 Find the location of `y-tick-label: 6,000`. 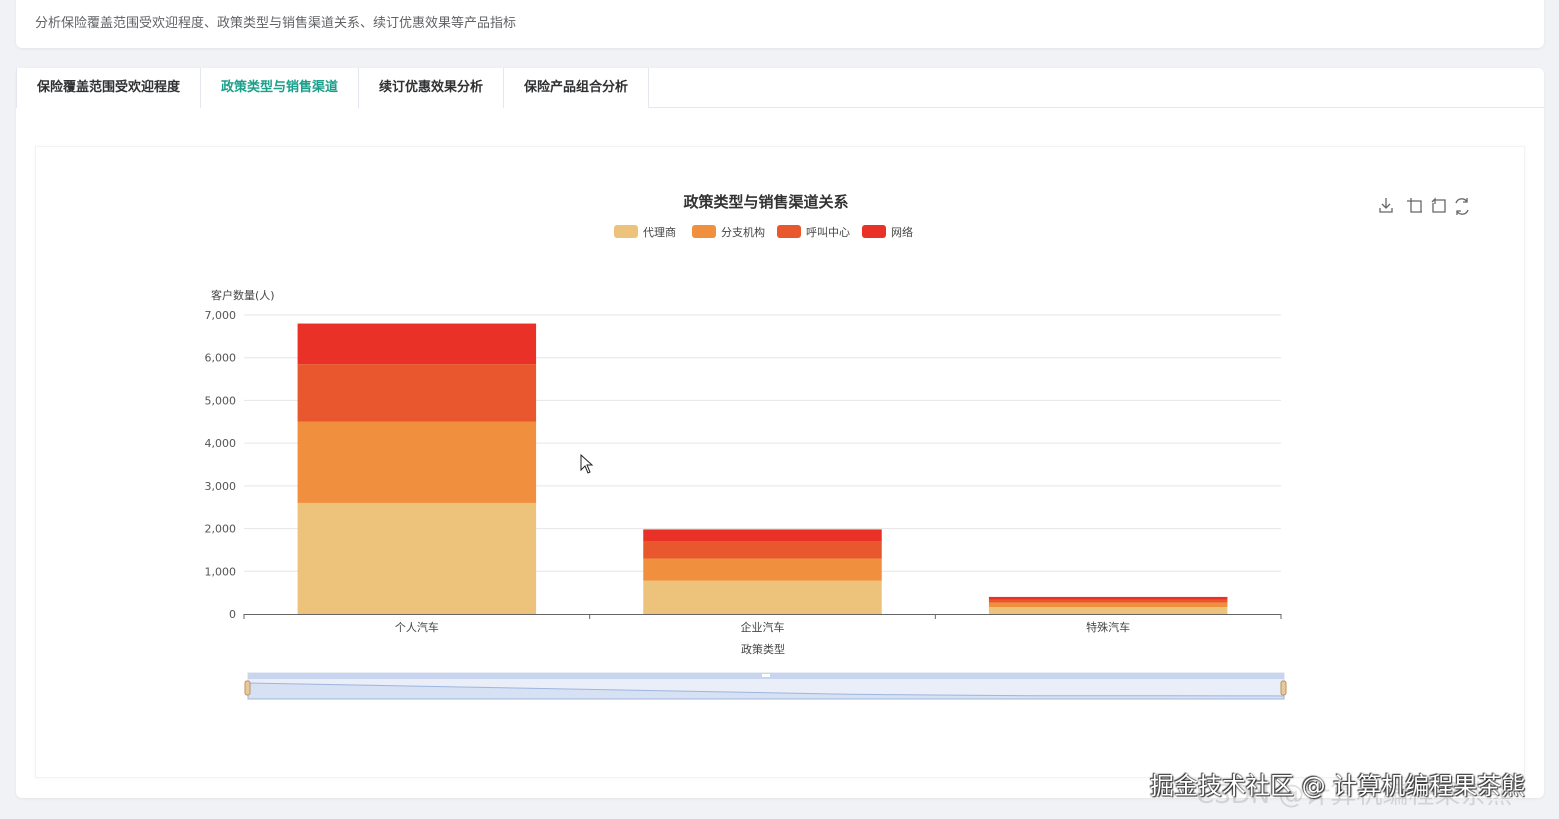

y-tick-label: 6,000 is located at coordinates (221, 358).